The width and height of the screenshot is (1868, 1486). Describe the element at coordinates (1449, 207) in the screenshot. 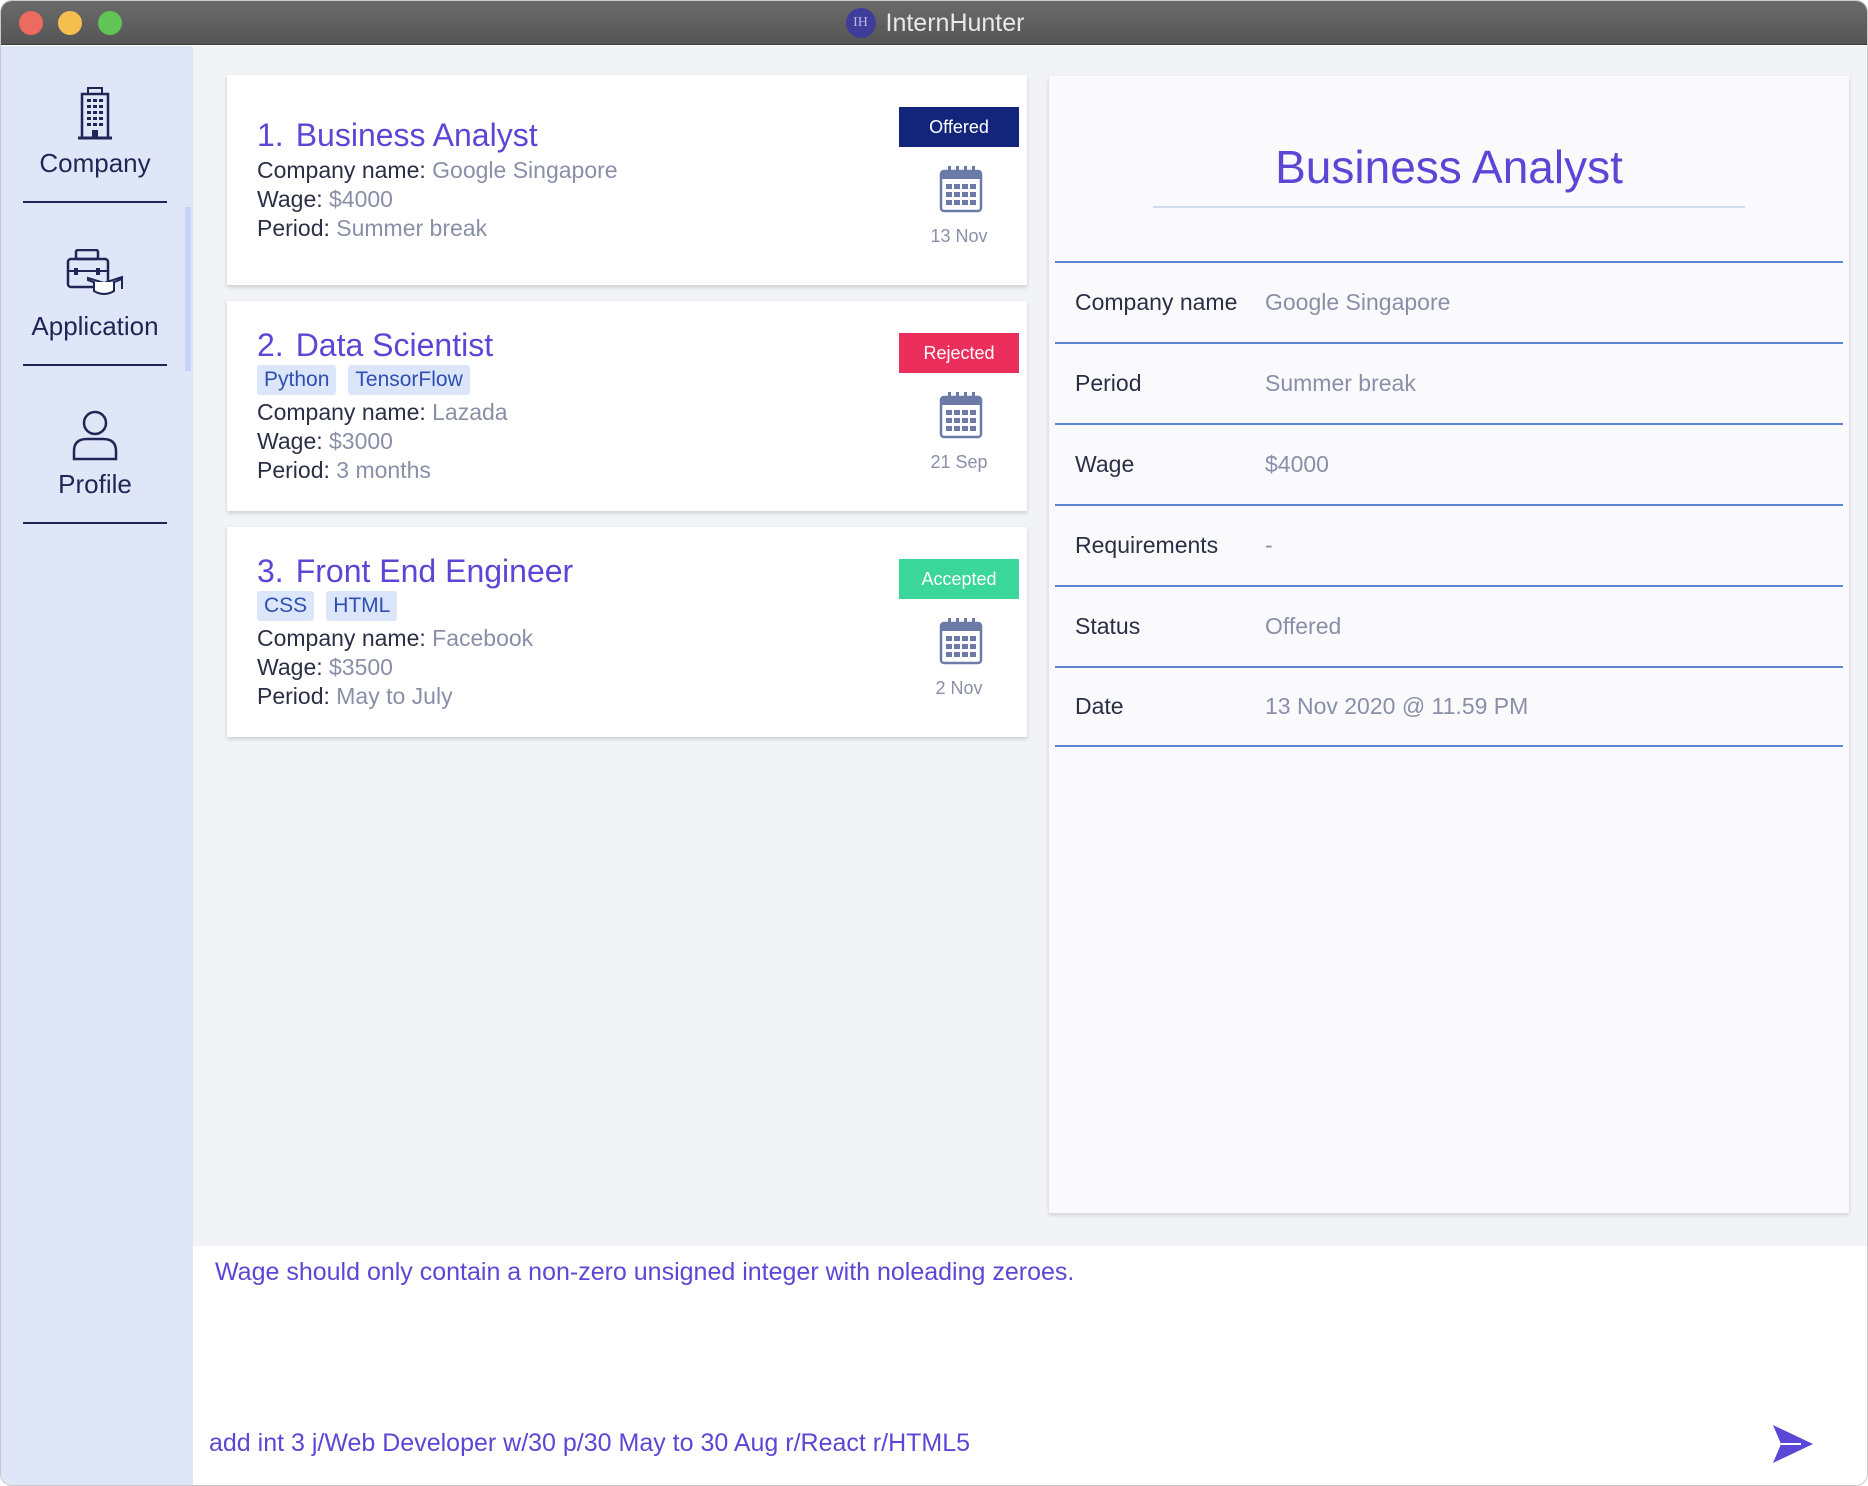

I see `detail-title-divider` at that location.